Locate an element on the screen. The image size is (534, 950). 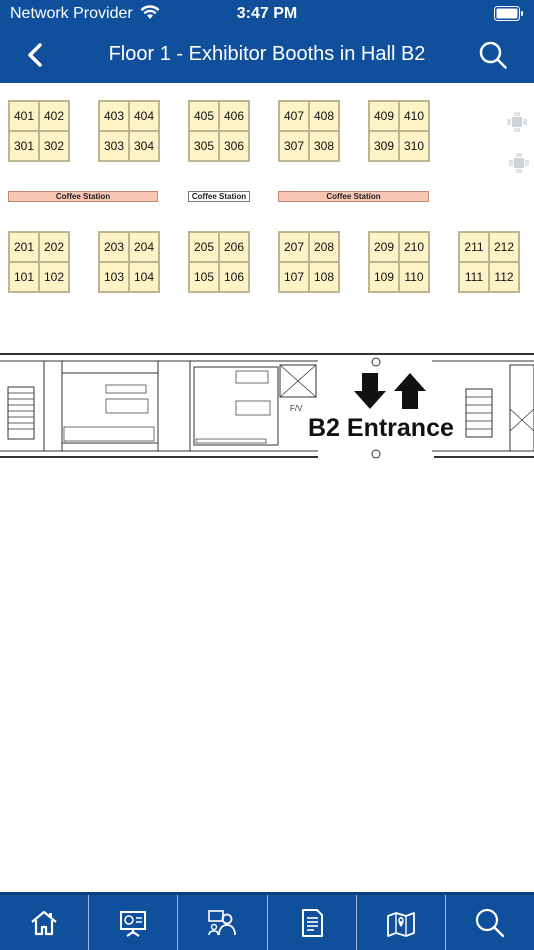
booth-block: 205 206 105 106 is located at coordinates (219, 262).